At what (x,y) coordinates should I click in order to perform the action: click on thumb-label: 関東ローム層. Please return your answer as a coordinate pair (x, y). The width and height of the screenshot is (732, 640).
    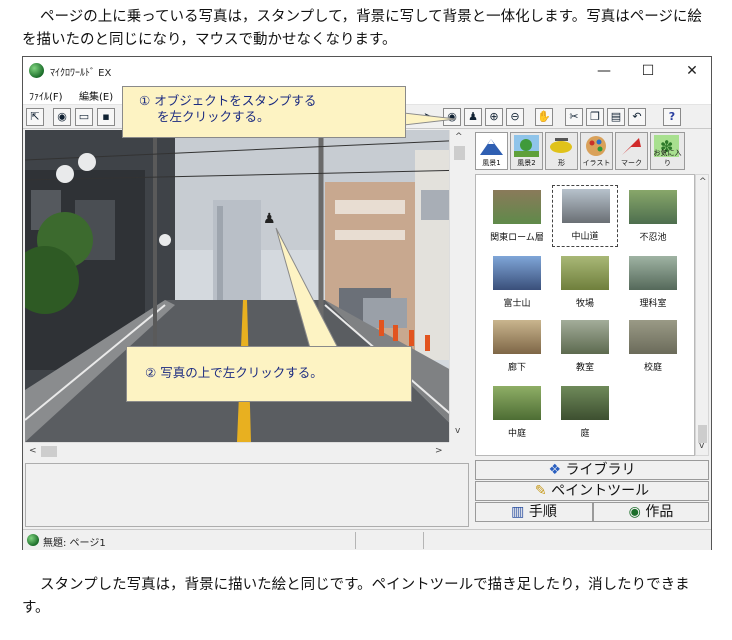
    Looking at the image, I should click on (517, 238).